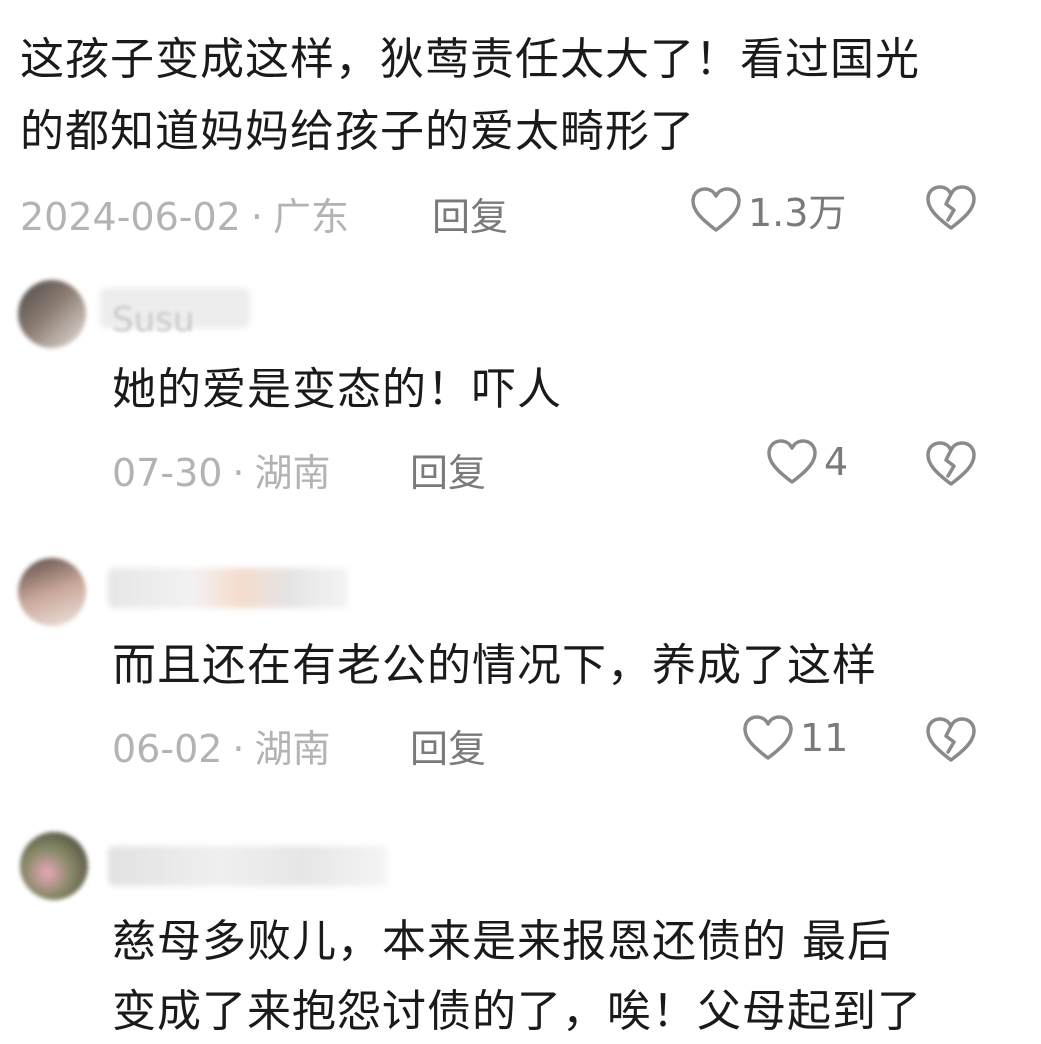 The image size is (1041, 1044). What do you see at coordinates (337, 389) in the screenshot?
I see `comment-text-line: 她的爱是变态的！吓人` at bounding box center [337, 389].